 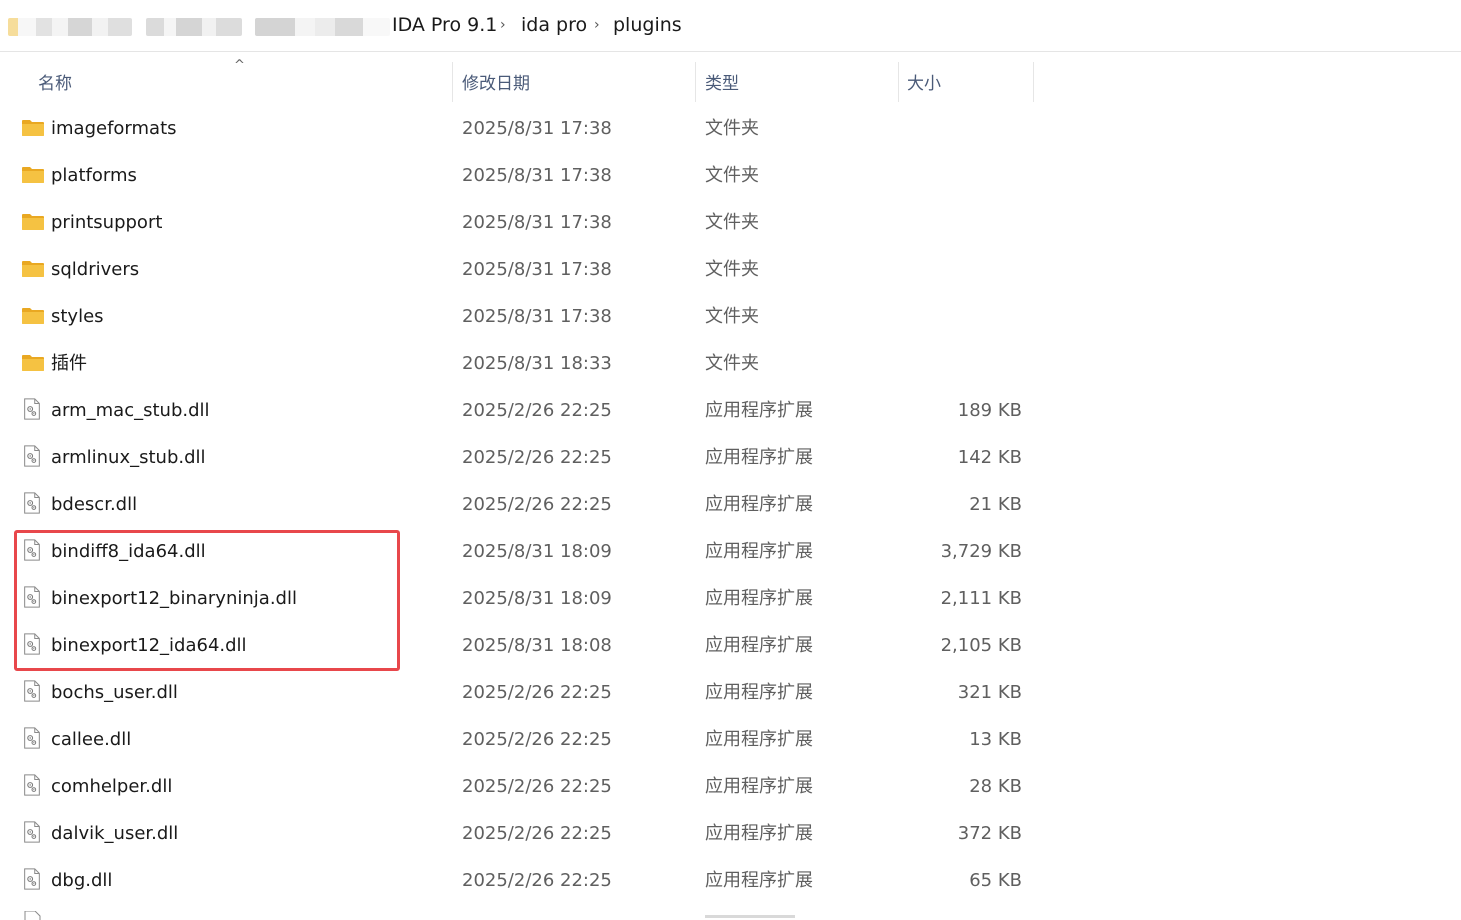 What do you see at coordinates (722, 84) in the screenshot?
I see `column-header-type: 类型` at bounding box center [722, 84].